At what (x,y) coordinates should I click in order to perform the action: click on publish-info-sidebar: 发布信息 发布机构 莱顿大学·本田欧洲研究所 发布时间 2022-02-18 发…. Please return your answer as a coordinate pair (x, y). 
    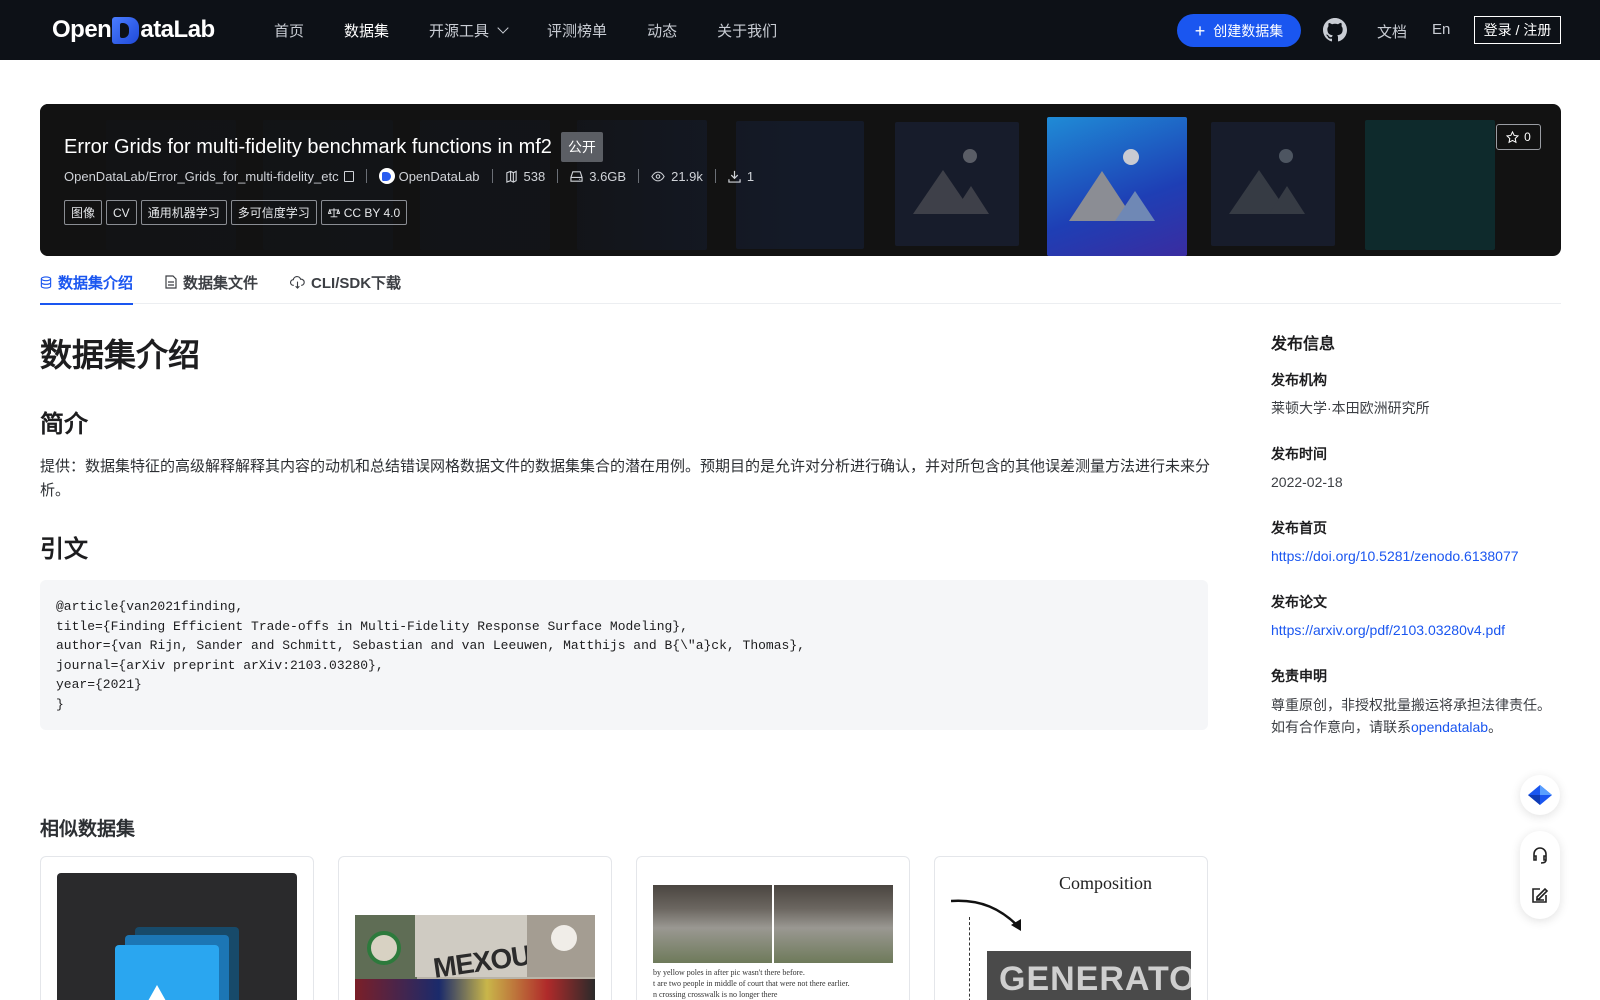
    Looking at the image, I should click on (1416, 532).